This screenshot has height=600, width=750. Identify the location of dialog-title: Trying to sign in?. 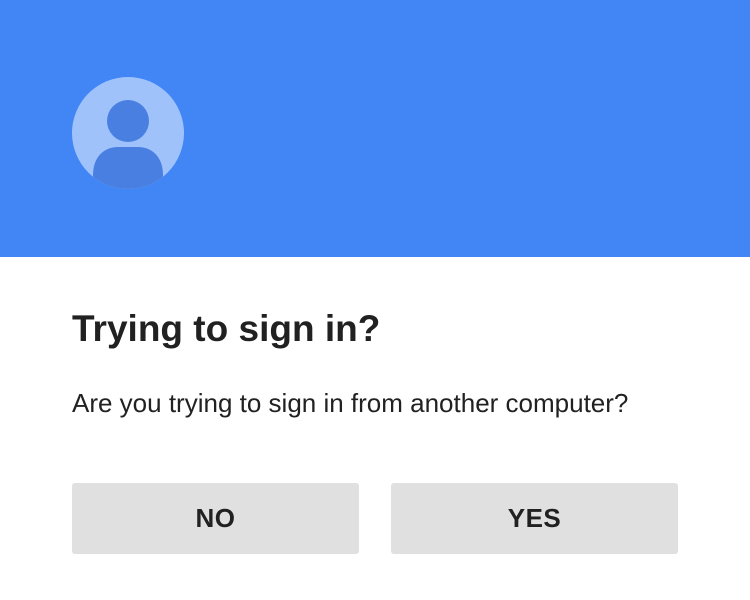
(226, 328).